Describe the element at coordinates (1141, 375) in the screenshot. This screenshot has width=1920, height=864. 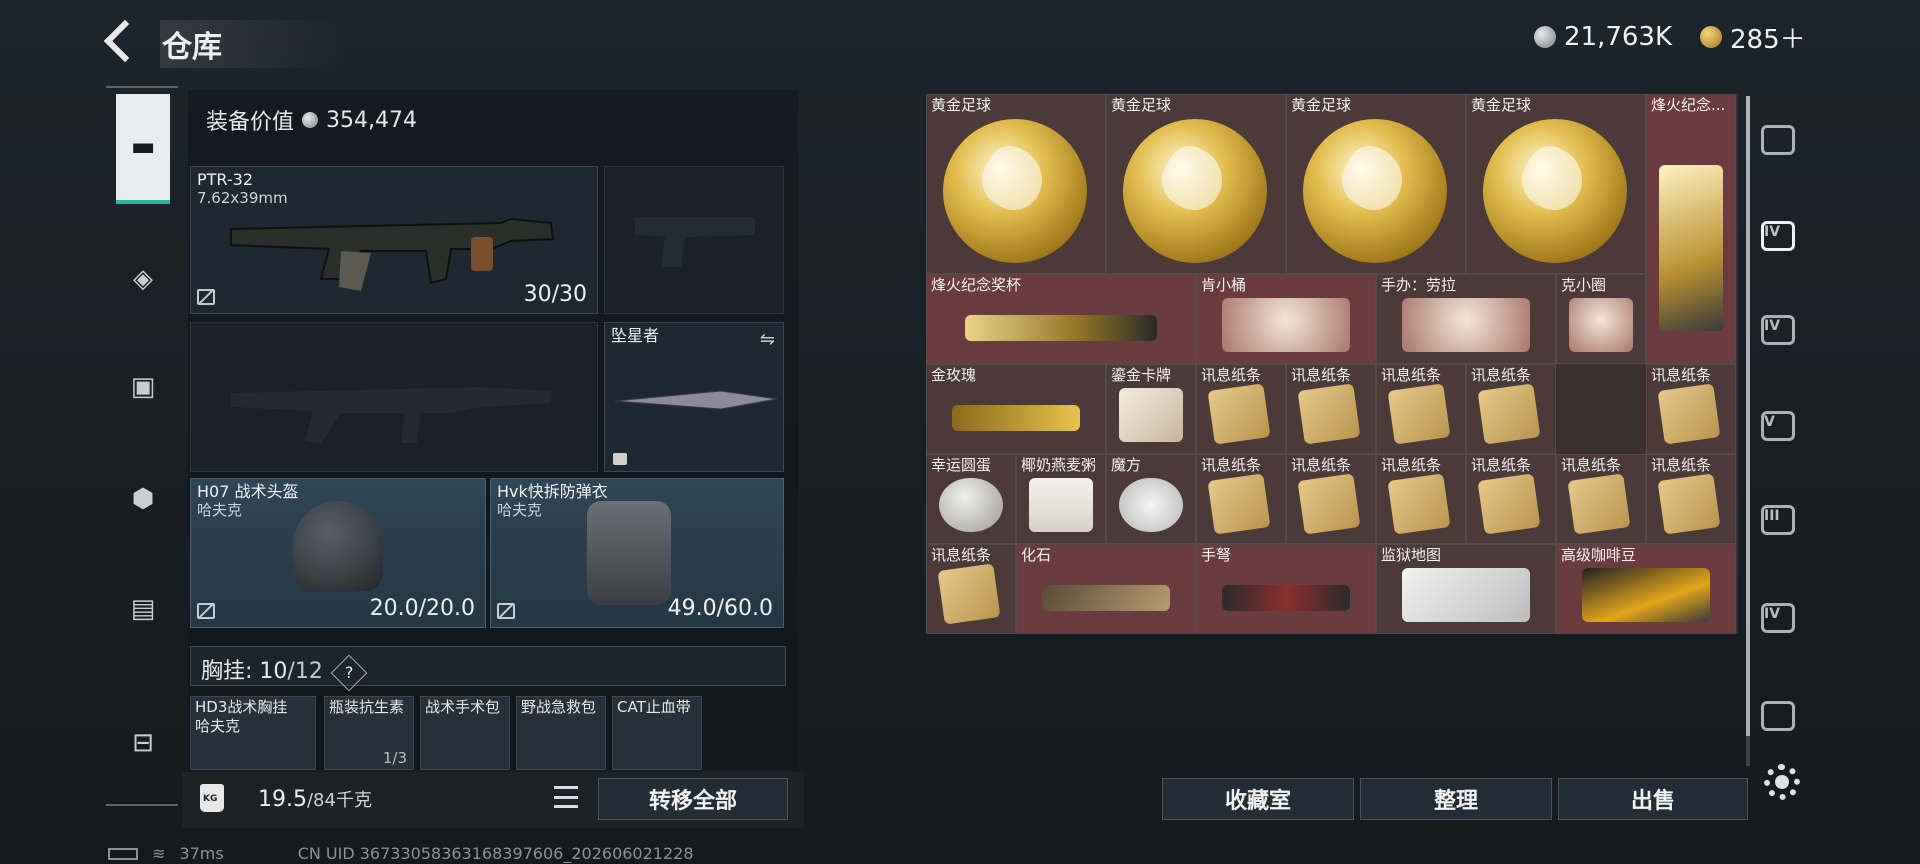
I see `stash-item-label: 鎏金卡牌` at that location.